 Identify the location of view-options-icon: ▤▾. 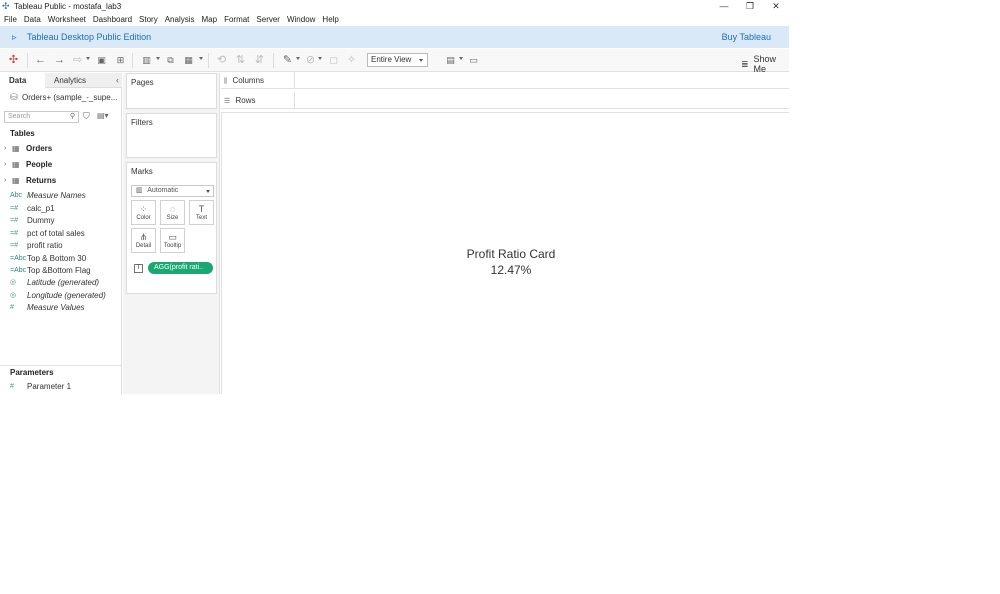
(103, 115).